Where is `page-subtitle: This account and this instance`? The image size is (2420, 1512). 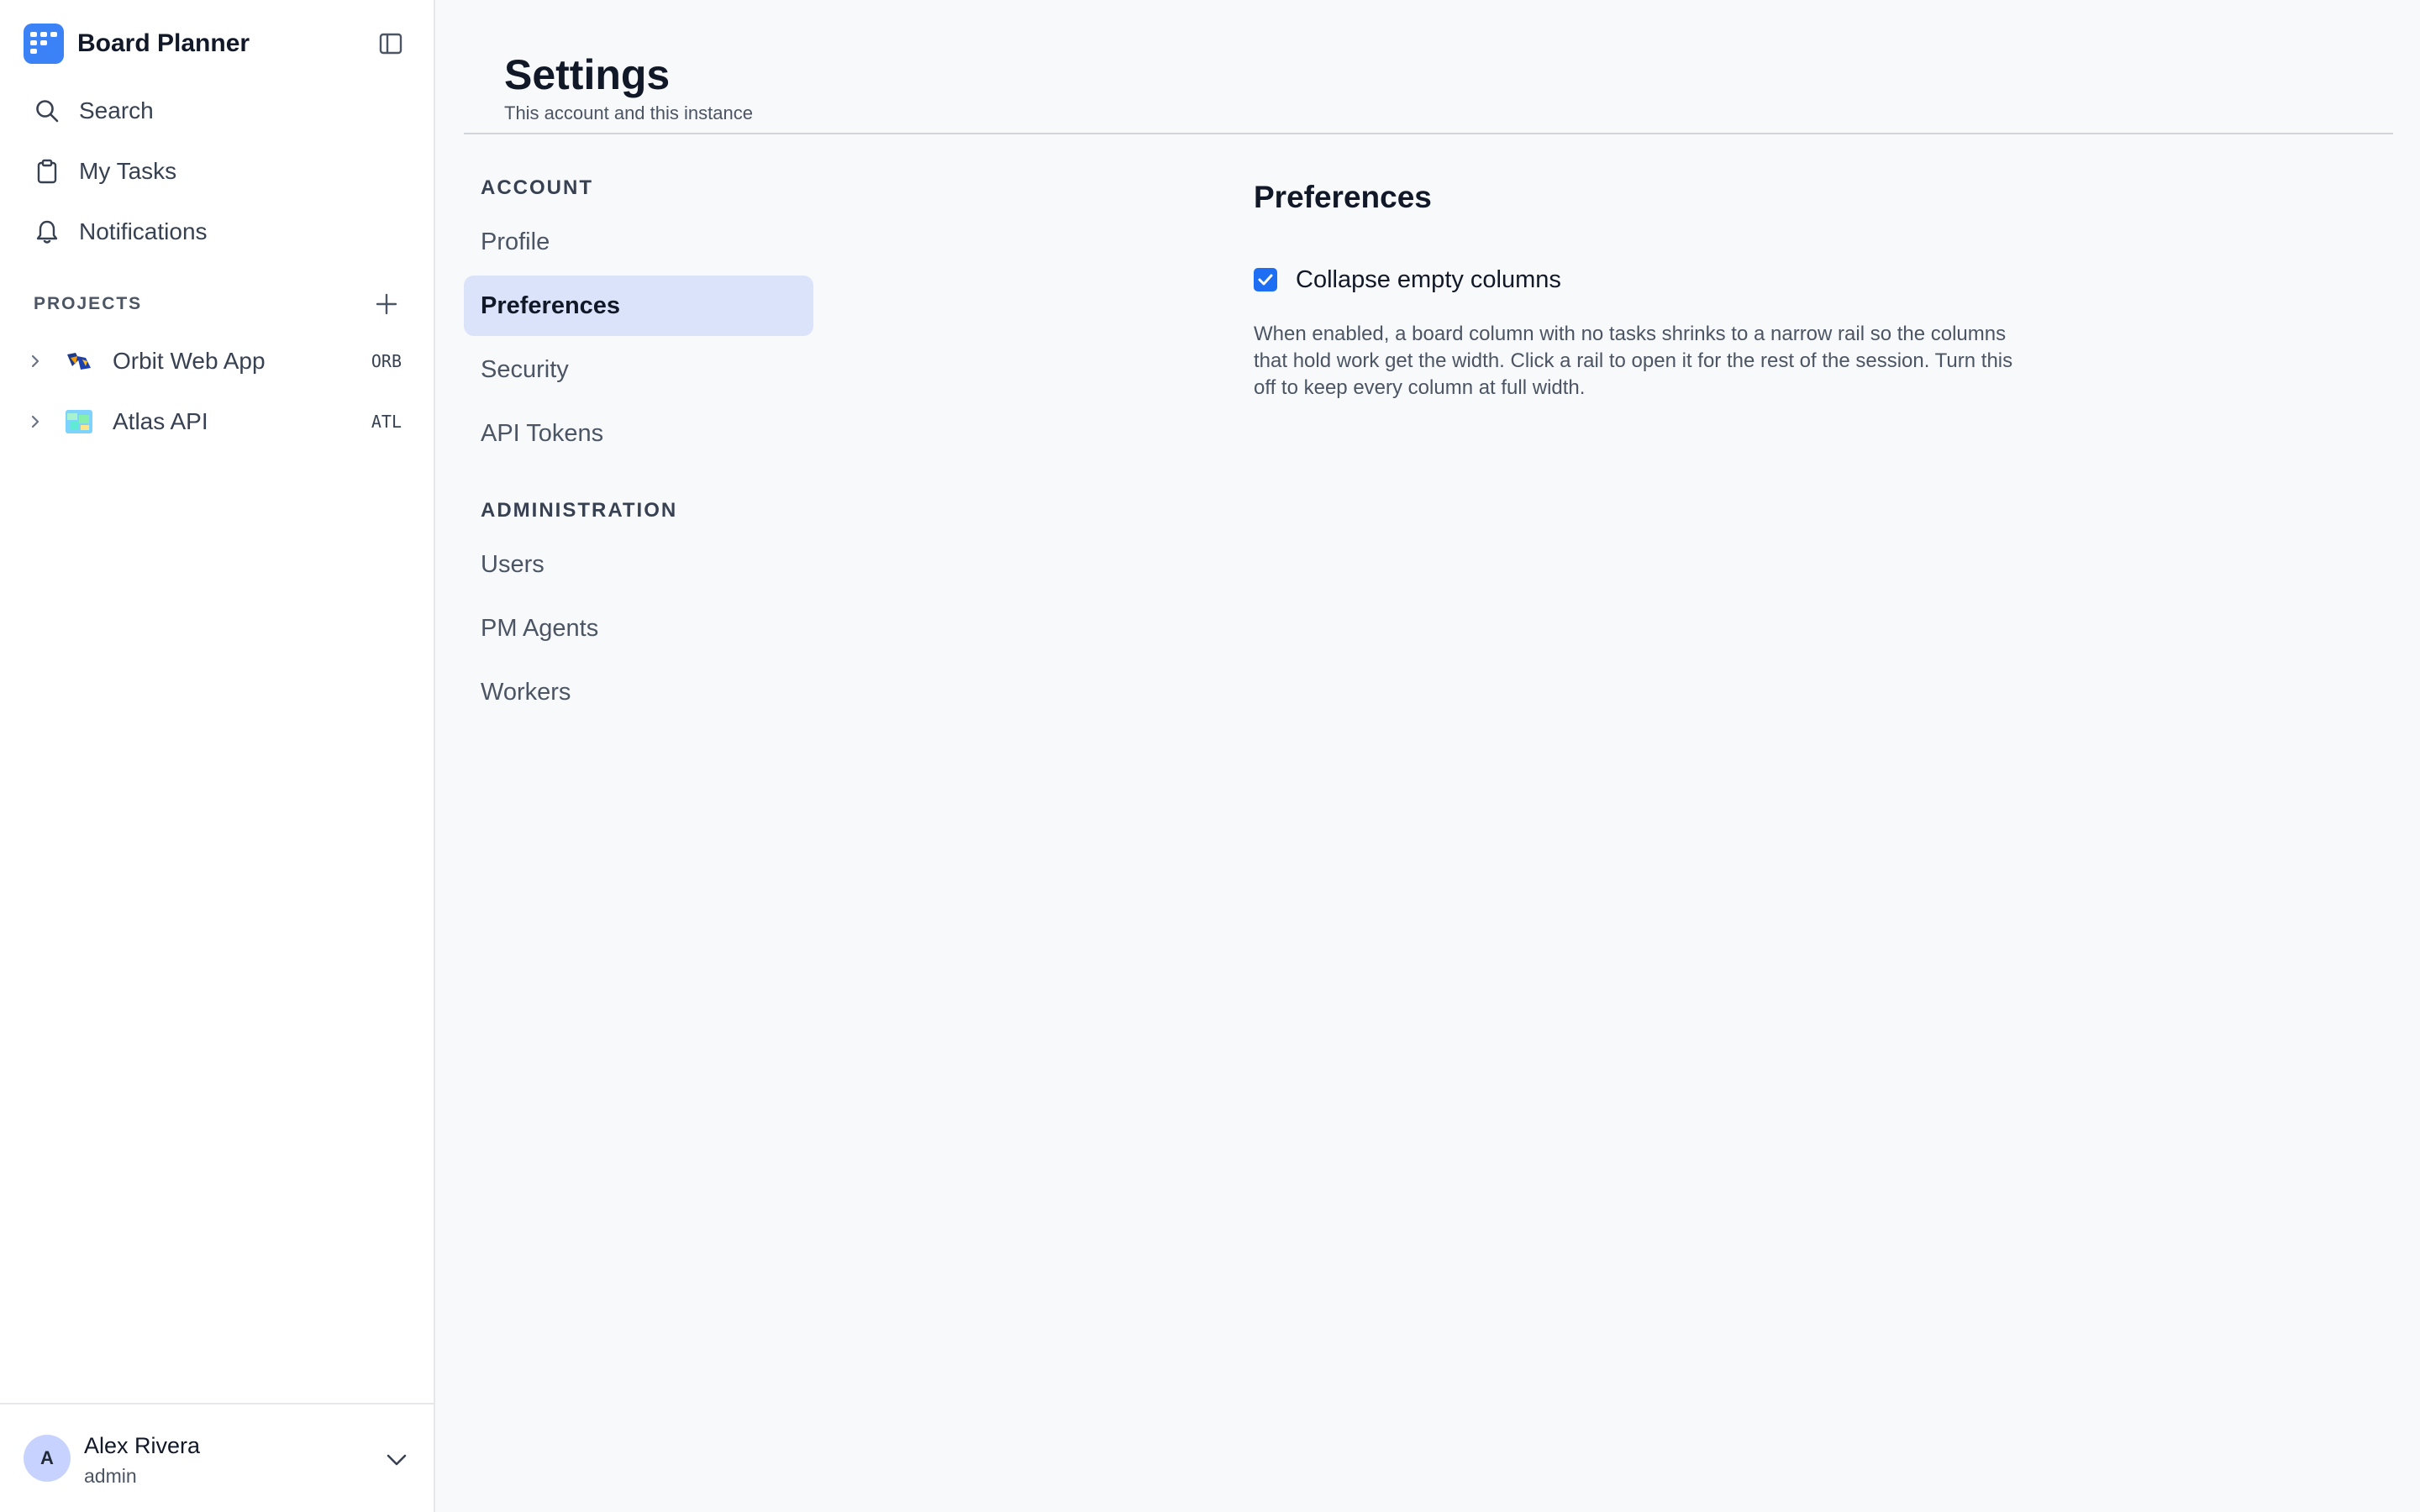 page-subtitle: This account and this instance is located at coordinates (628, 112).